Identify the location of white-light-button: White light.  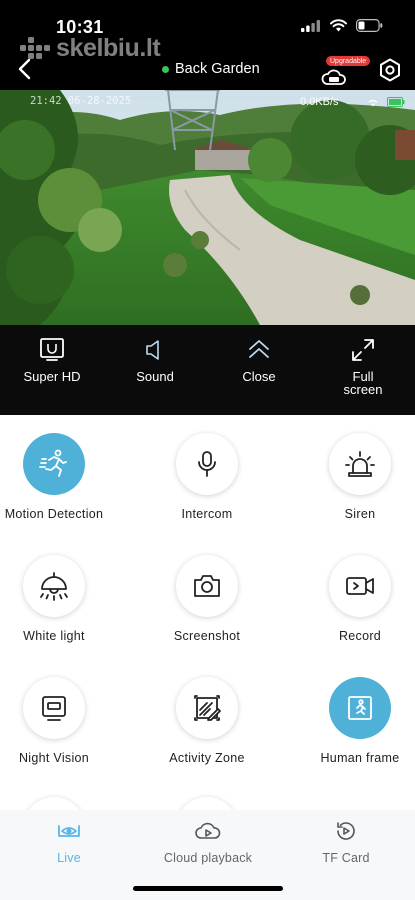
(59, 600).